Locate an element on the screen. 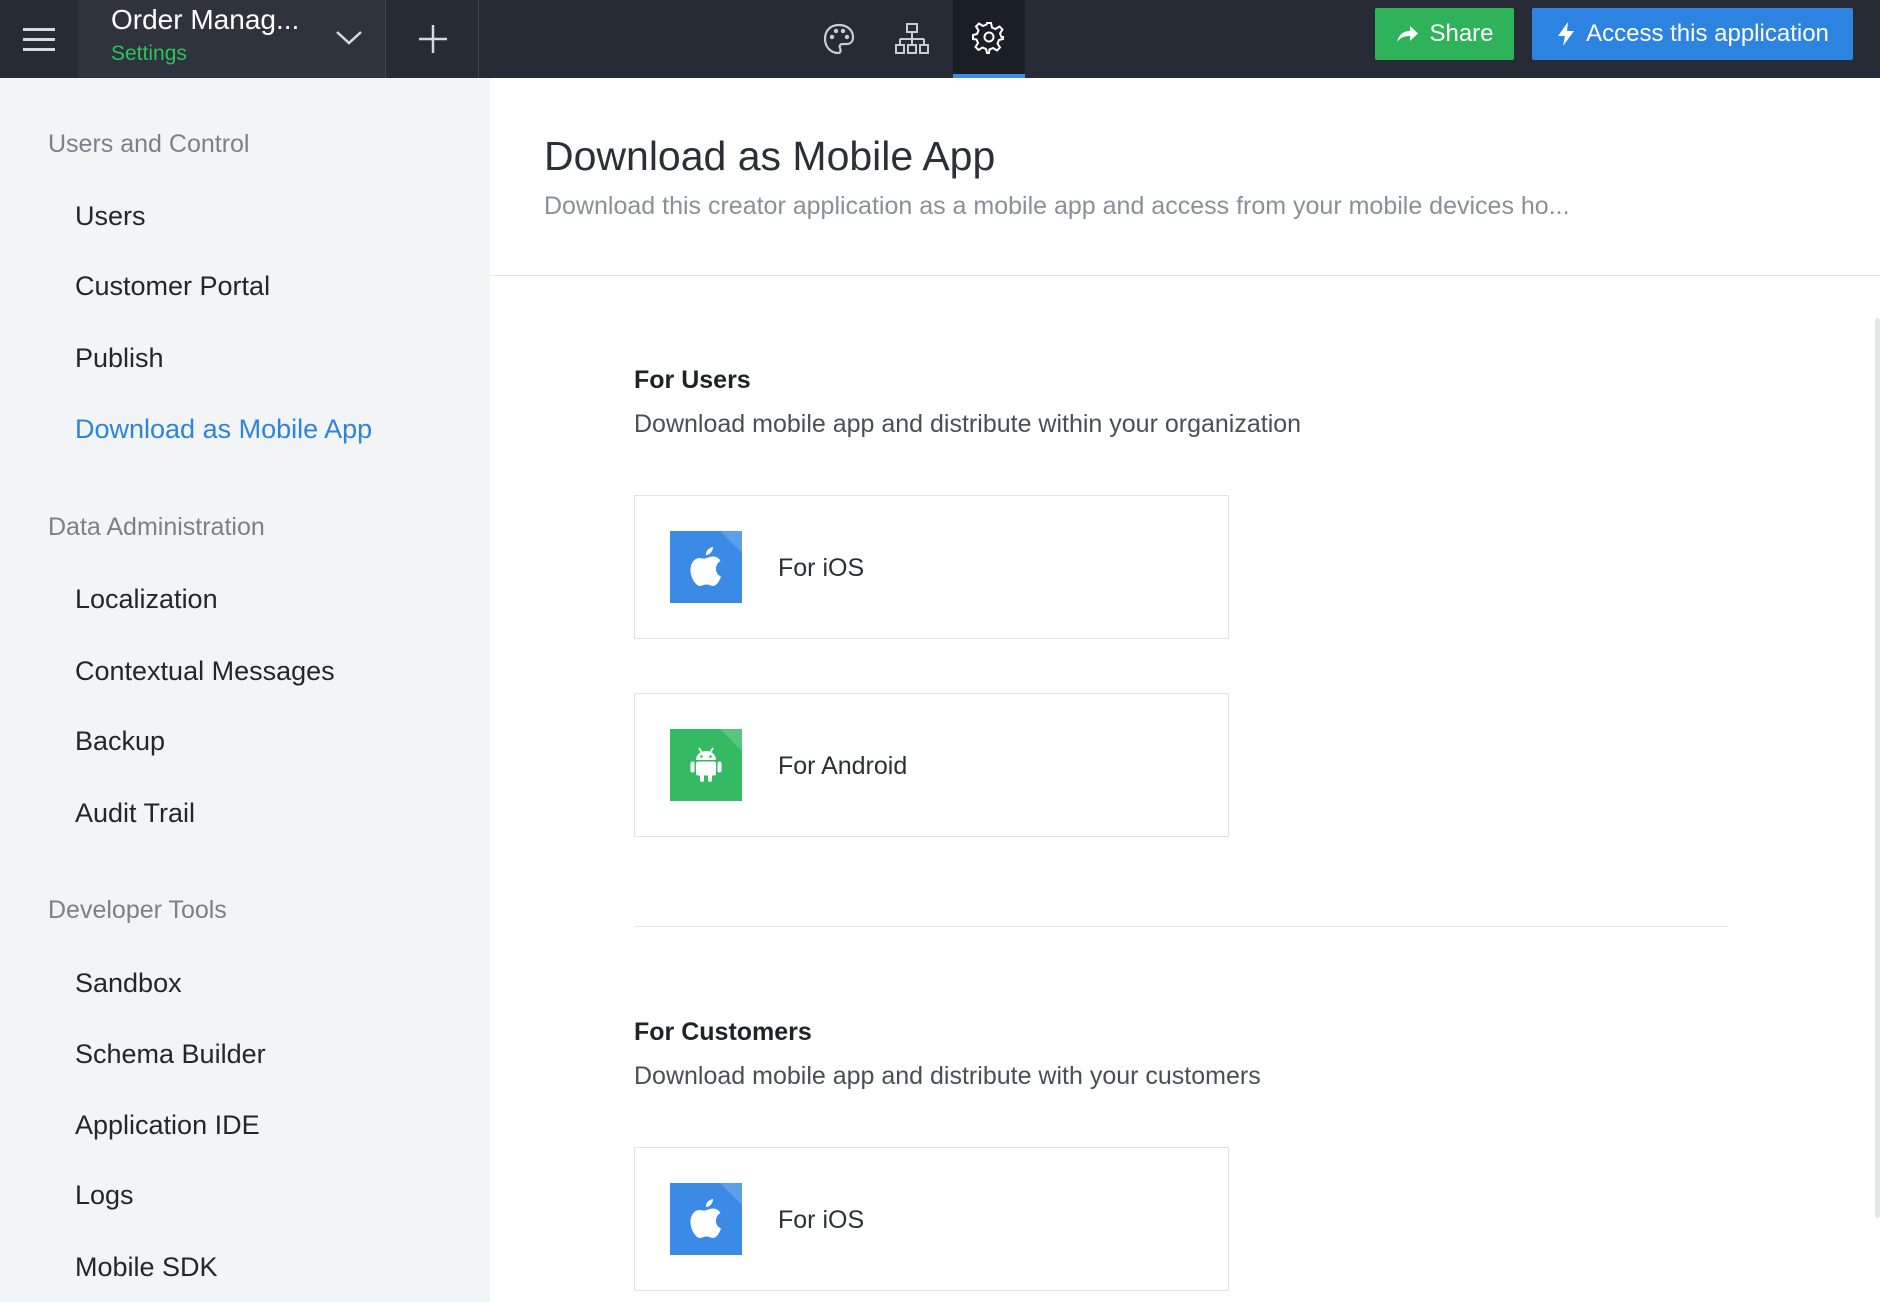  add-button is located at coordinates (433, 39).